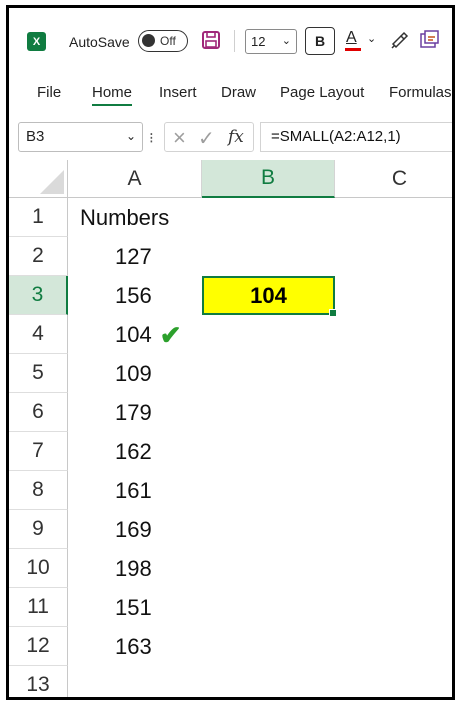 Image resolution: width=463 pixels, height=709 pixels. What do you see at coordinates (158, 373) in the screenshot?
I see `cell-a5: 109` at bounding box center [158, 373].